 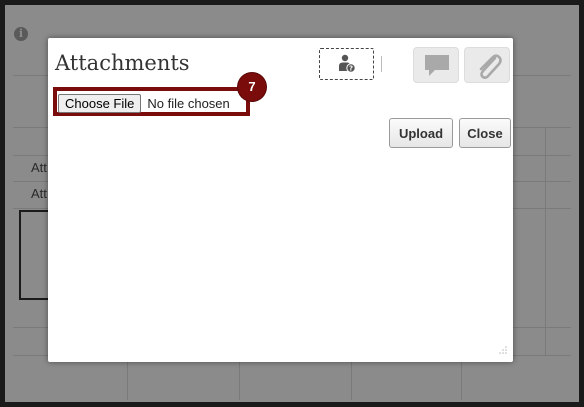 What do you see at coordinates (490, 66) in the screenshot?
I see `paperclip-icon` at bounding box center [490, 66].